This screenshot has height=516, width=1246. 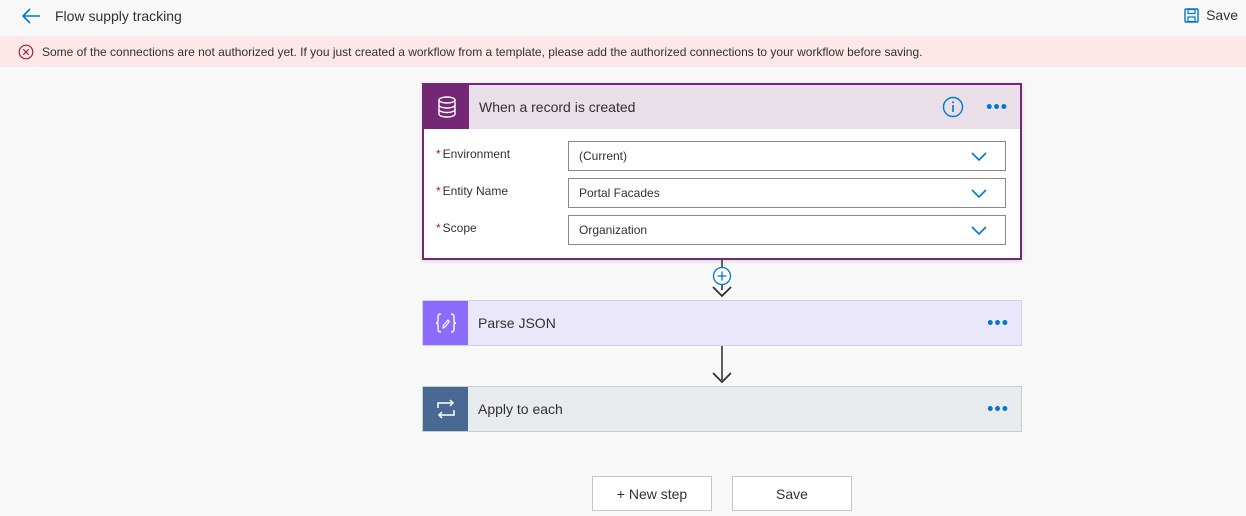 I want to click on save-button: Save, so click(x=792, y=493).